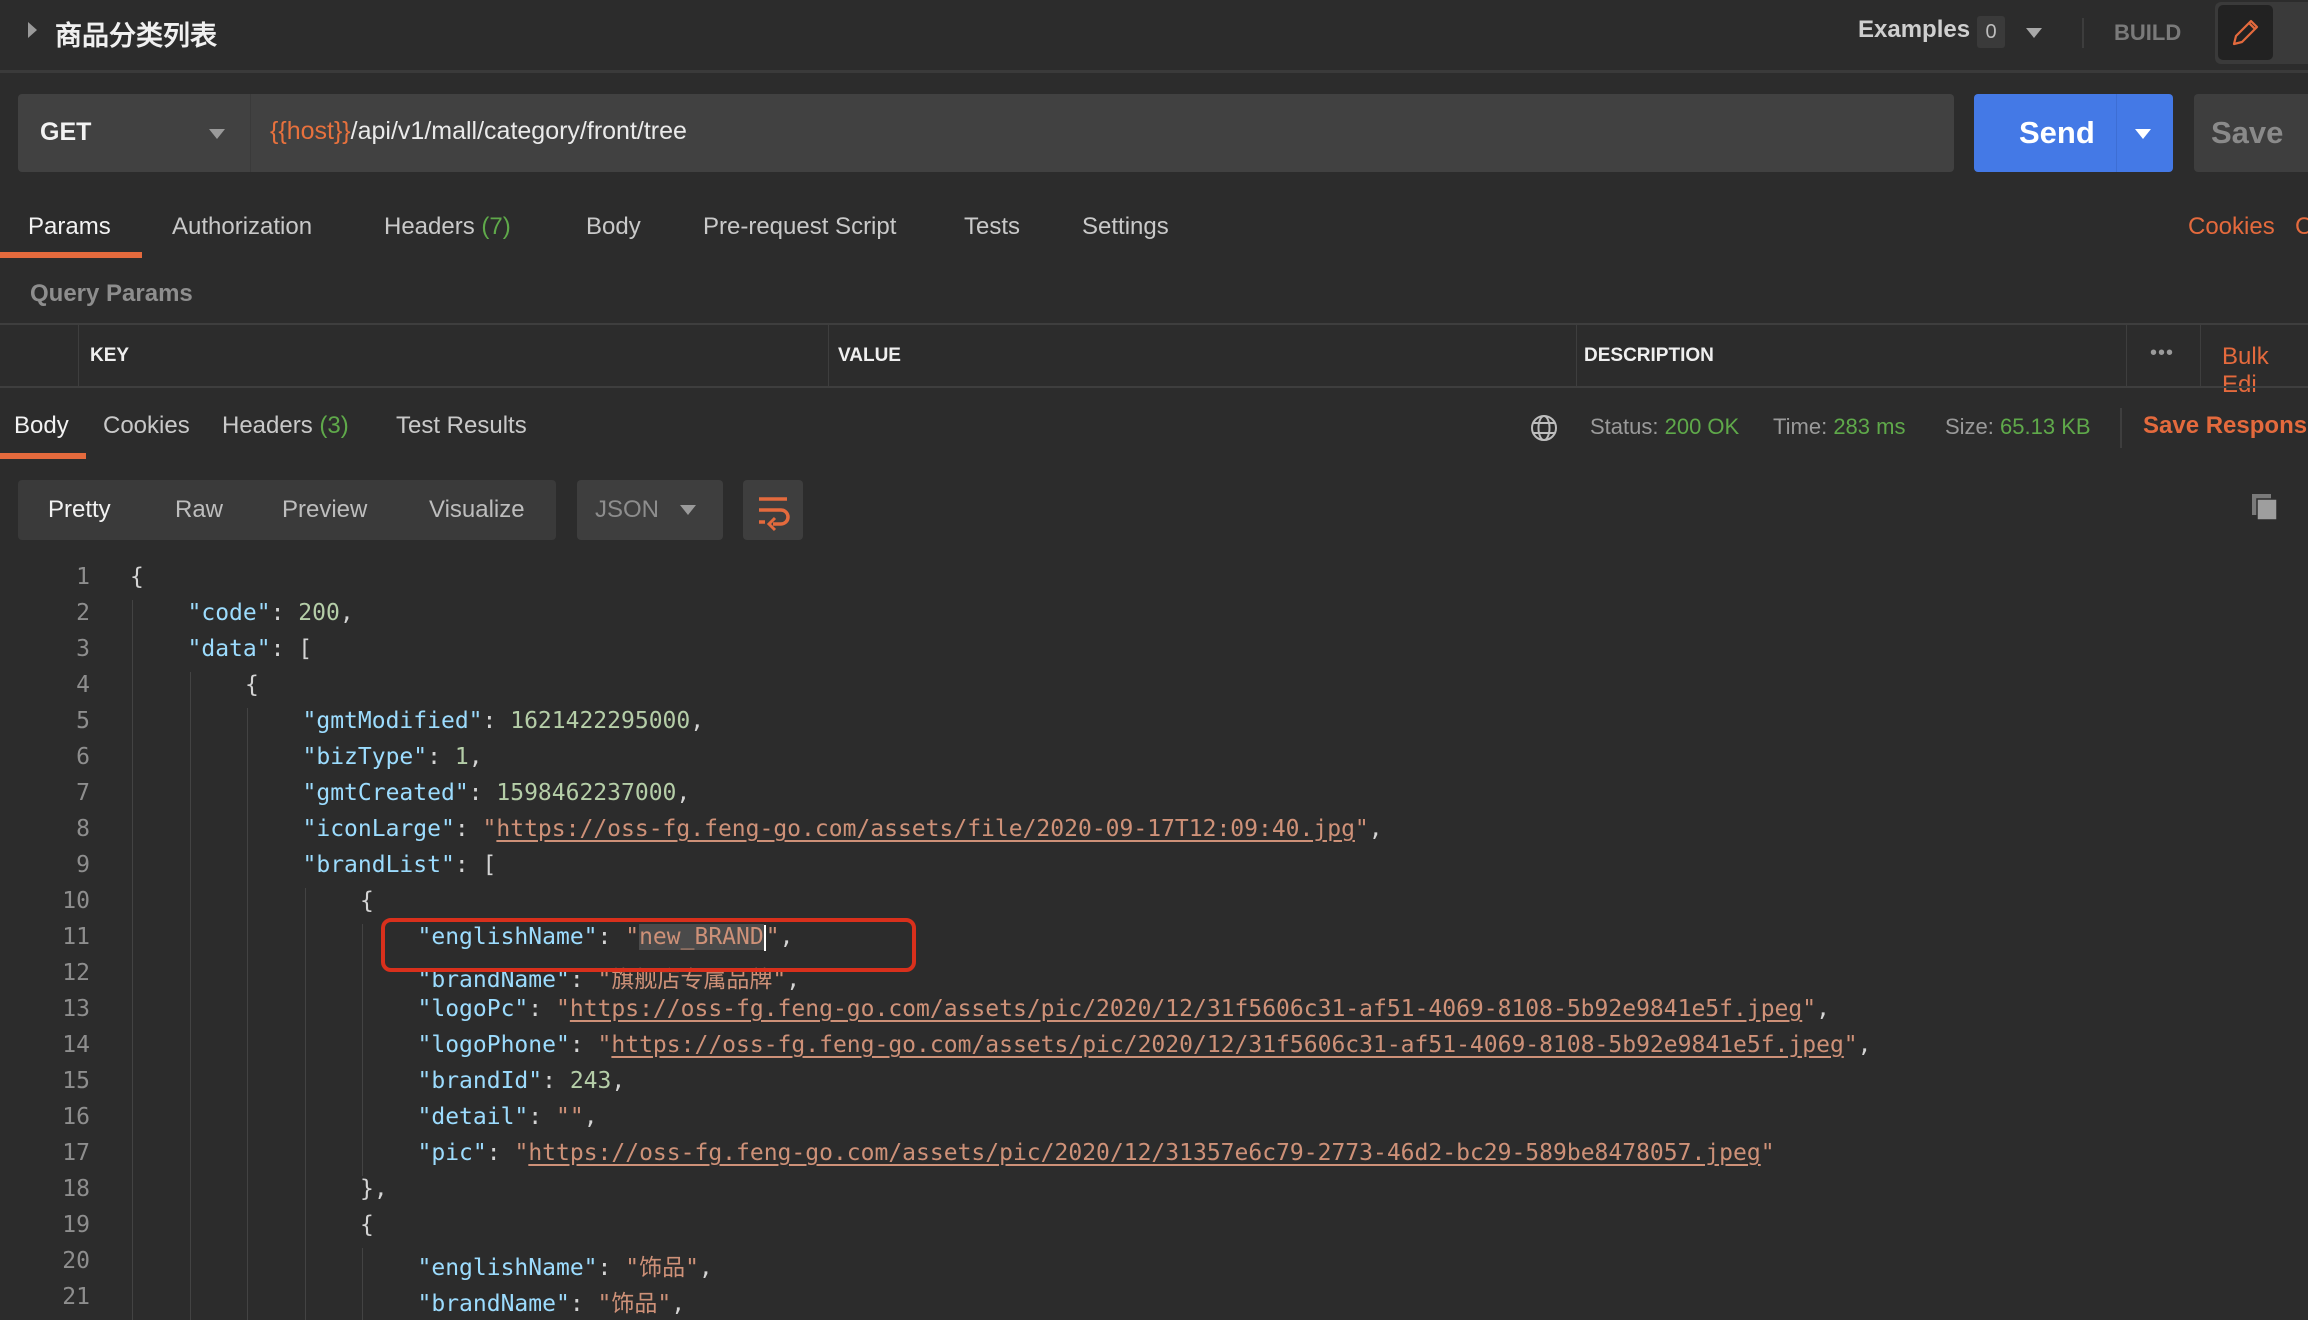 This screenshot has width=2308, height=1320. What do you see at coordinates (799, 227) in the screenshot?
I see `tab-pre-request-script: Pre-request Script` at bounding box center [799, 227].